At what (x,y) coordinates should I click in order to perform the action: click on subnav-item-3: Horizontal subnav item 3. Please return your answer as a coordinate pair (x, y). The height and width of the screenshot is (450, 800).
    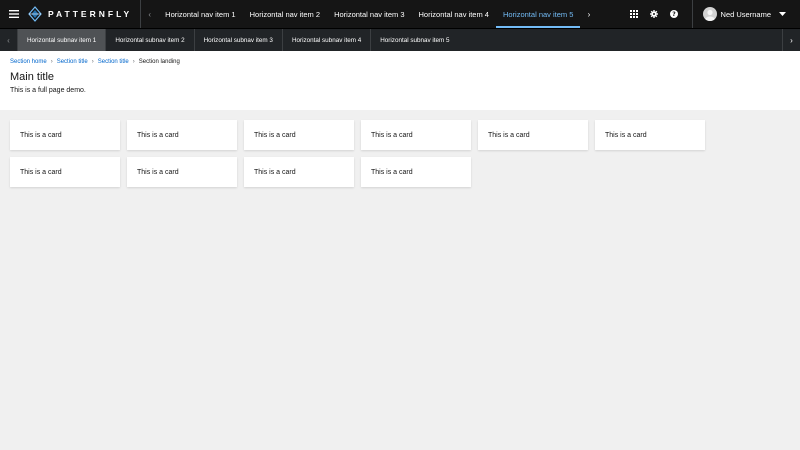
    Looking at the image, I should click on (239, 40).